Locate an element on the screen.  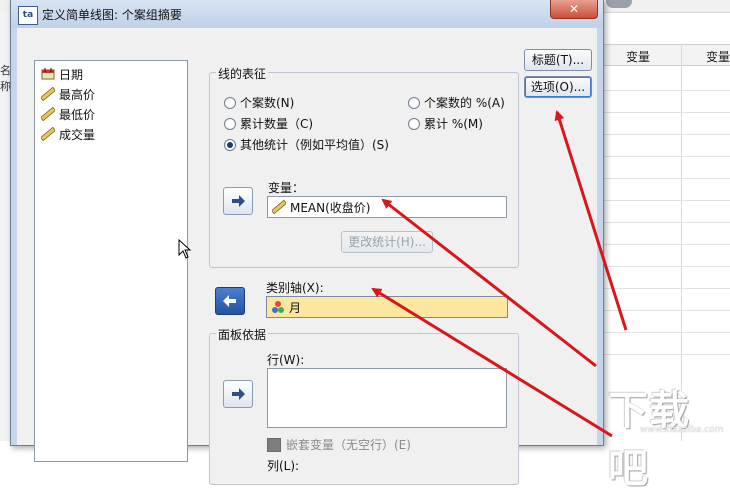
radio-n-cases: 个案数(N) is located at coordinates (259, 102).